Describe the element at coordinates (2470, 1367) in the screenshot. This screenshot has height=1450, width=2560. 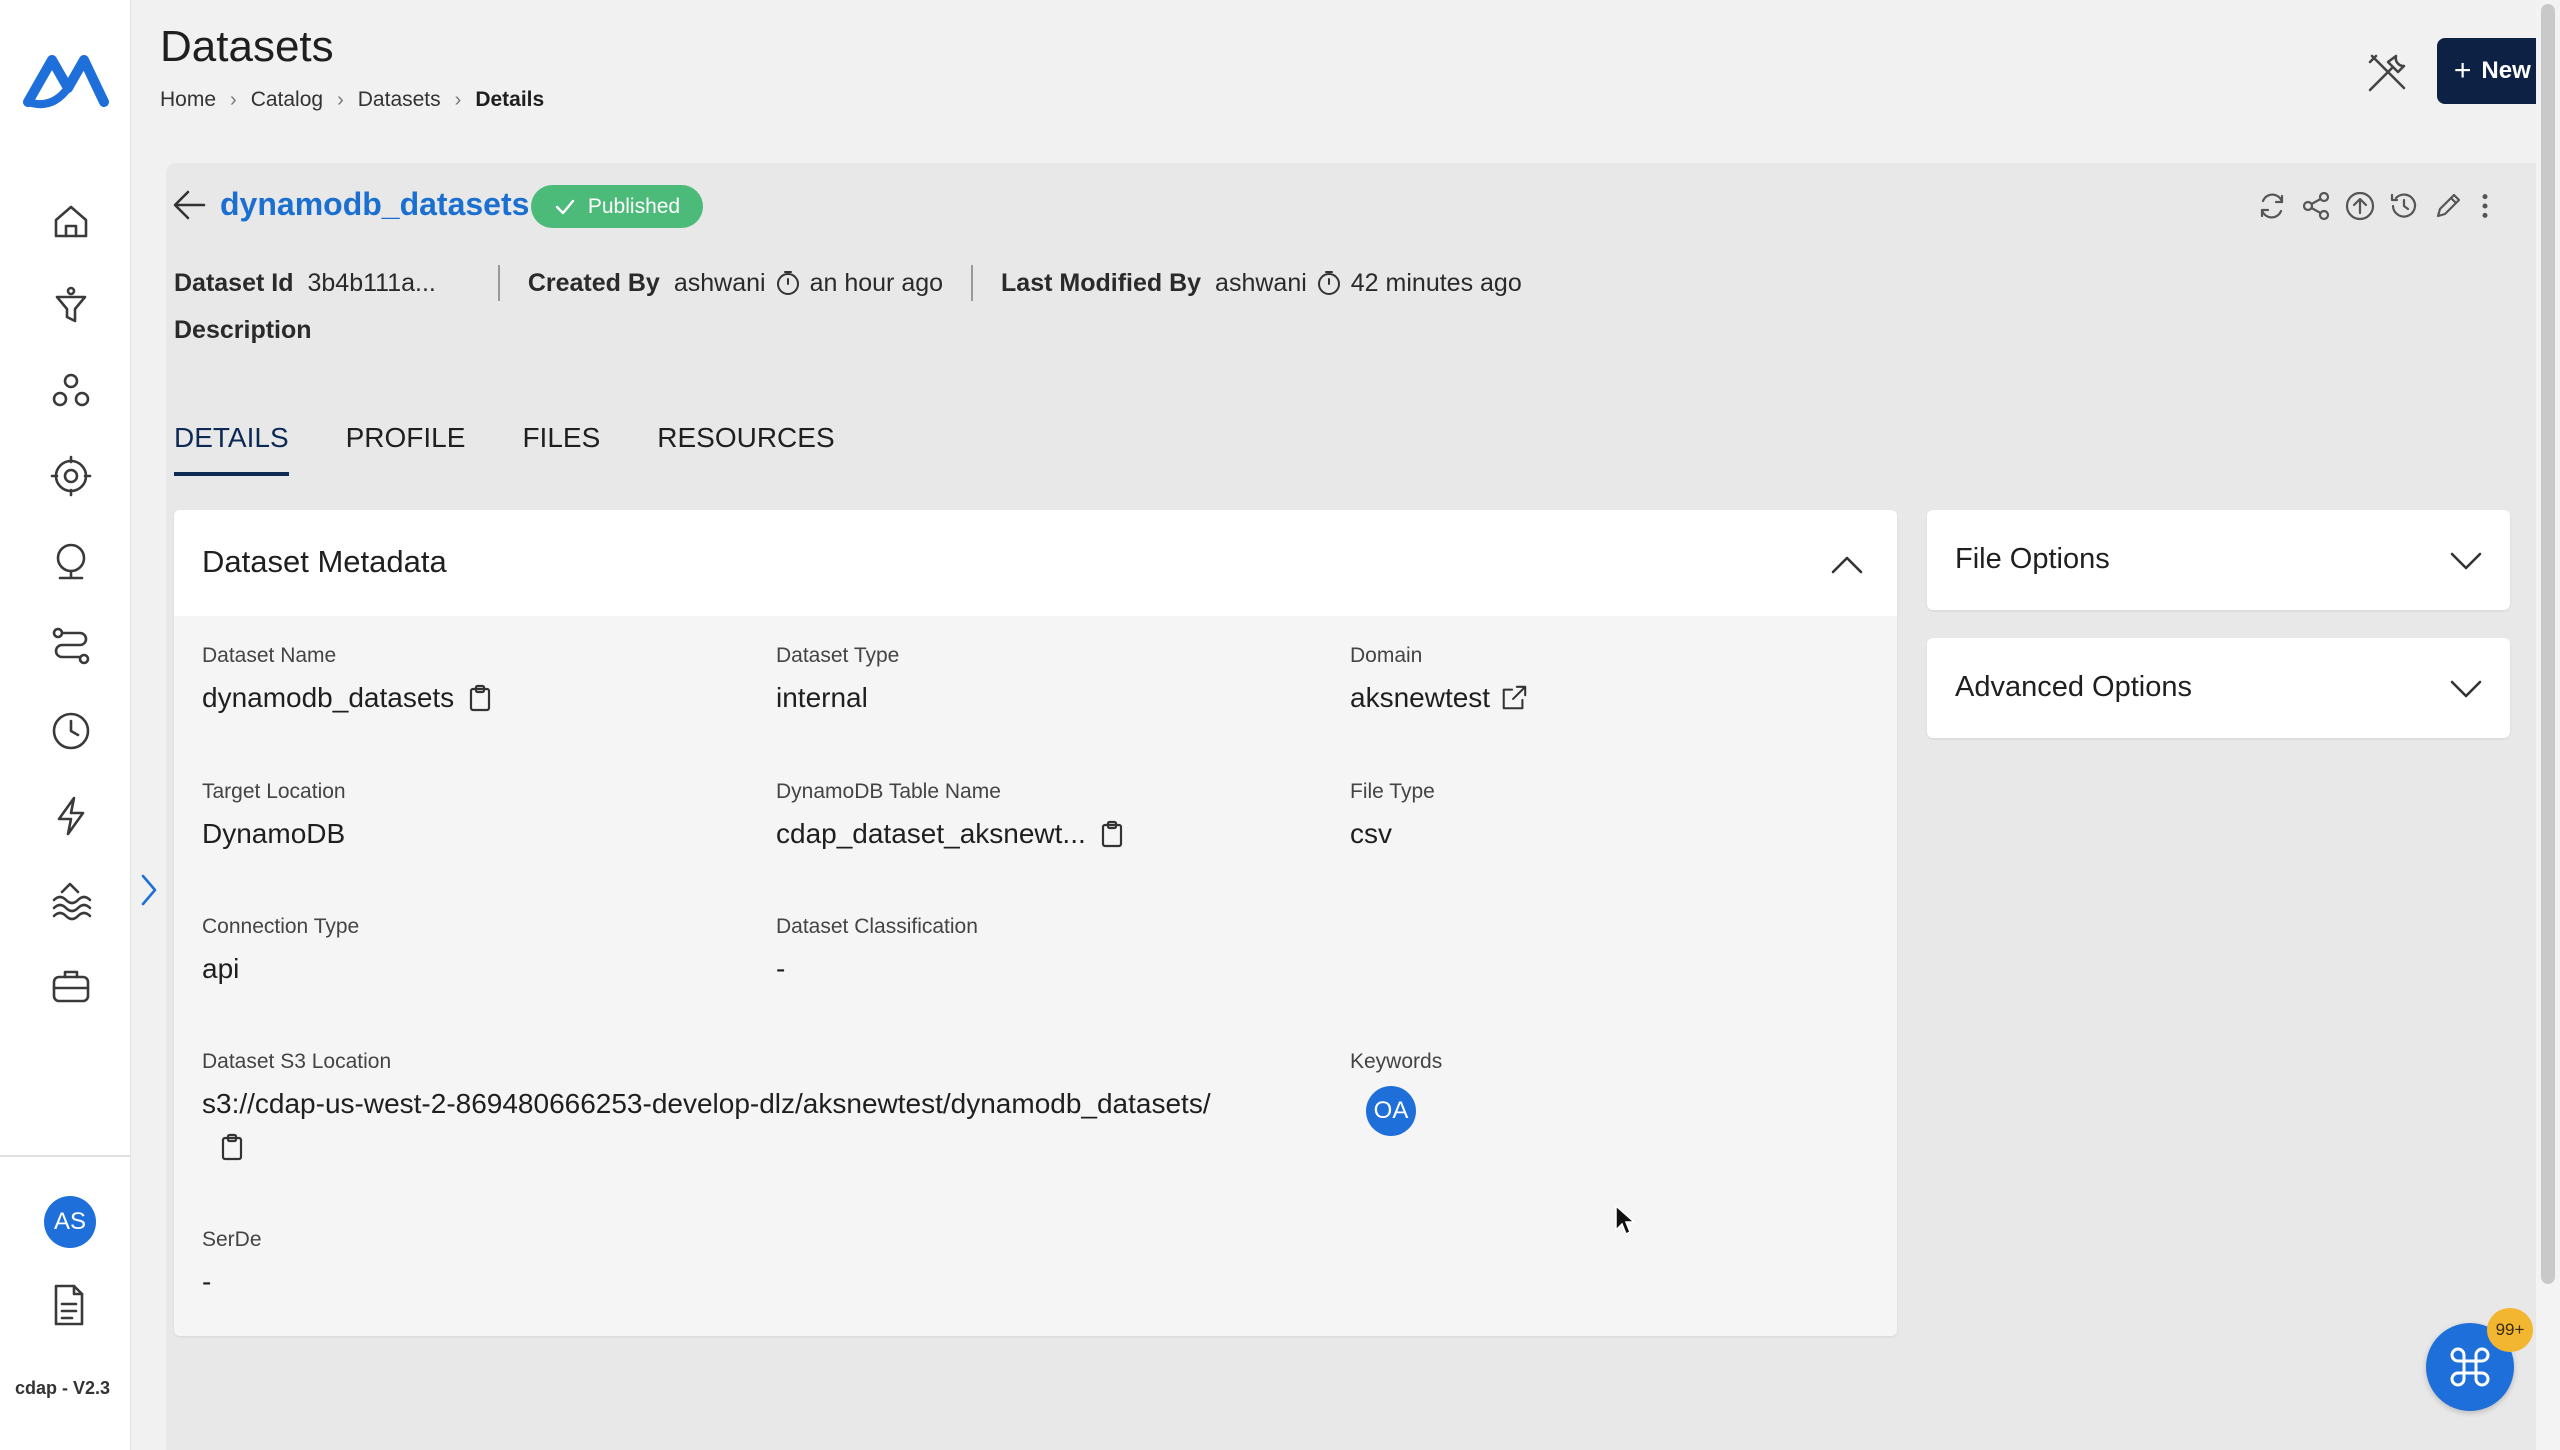
I see `command-icon` at that location.